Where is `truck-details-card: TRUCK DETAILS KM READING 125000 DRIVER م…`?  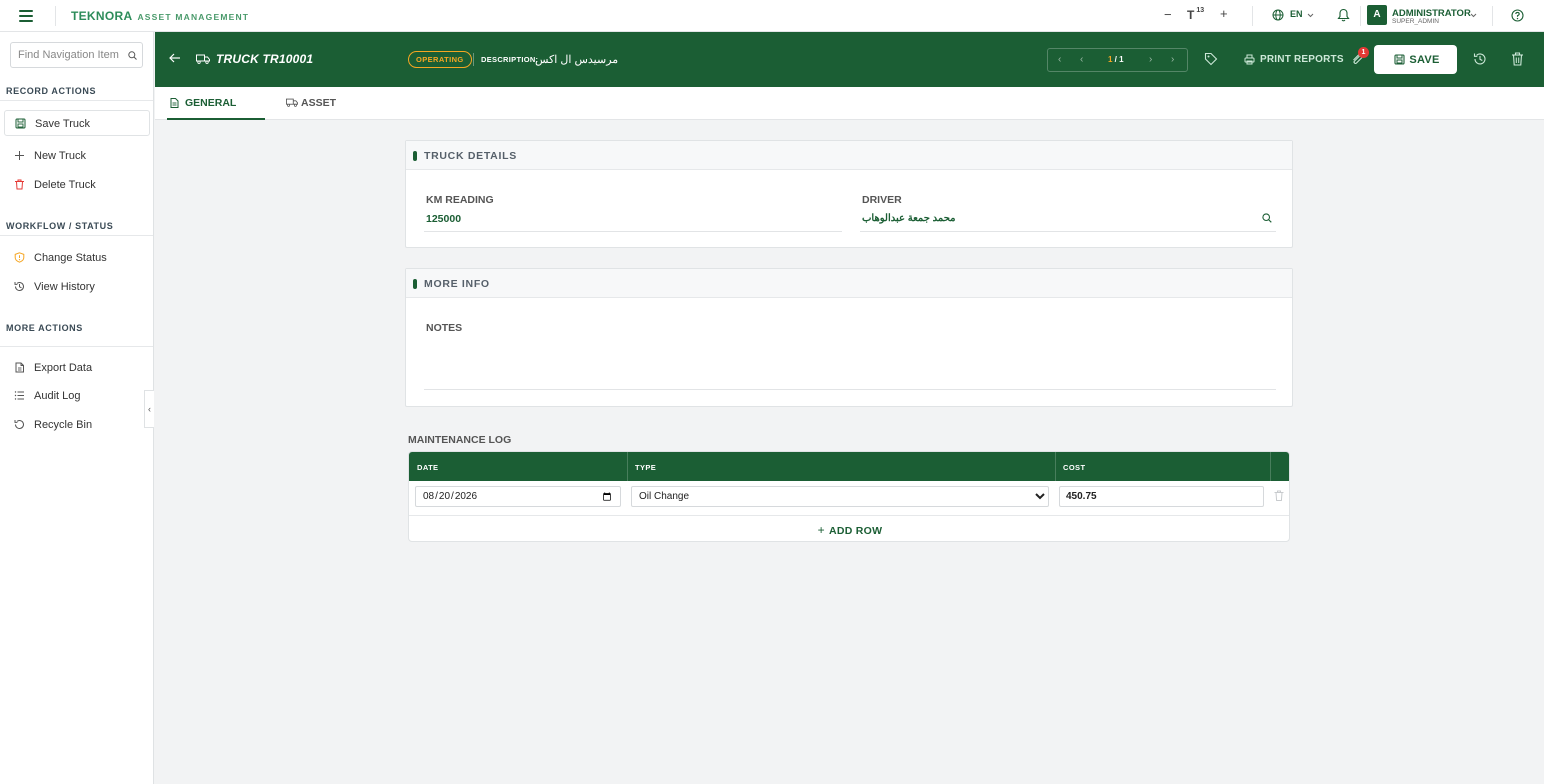 truck-details-card: TRUCK DETAILS KM READING 125000 DRIVER م… is located at coordinates (849, 194).